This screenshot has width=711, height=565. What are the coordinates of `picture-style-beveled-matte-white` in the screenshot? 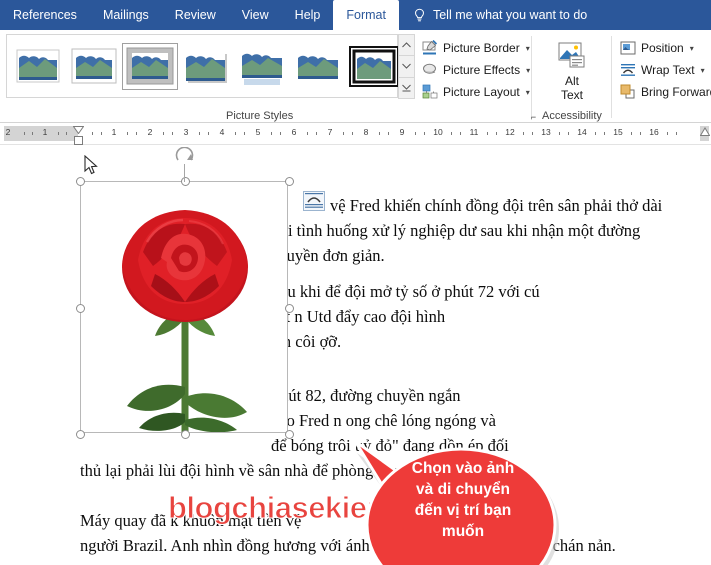 It's located at (94, 66).